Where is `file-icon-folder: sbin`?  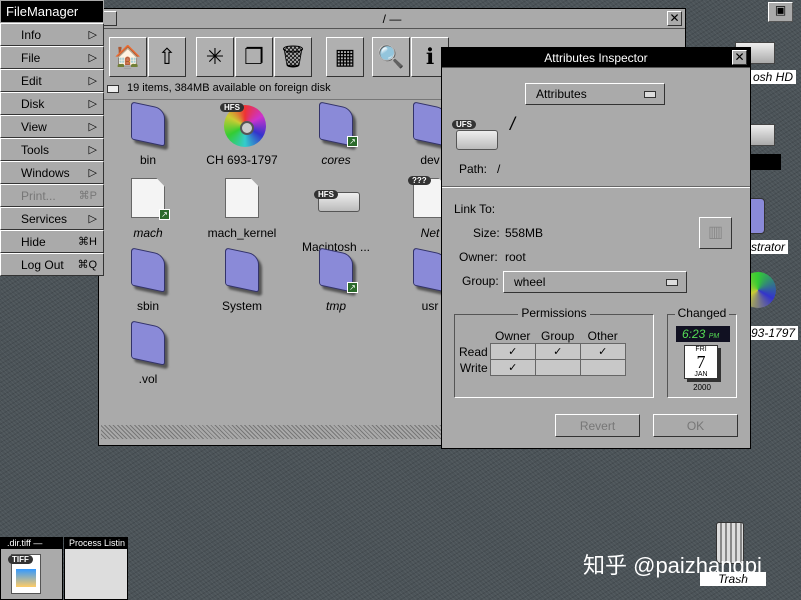 file-icon-folder: sbin is located at coordinates (148, 280).